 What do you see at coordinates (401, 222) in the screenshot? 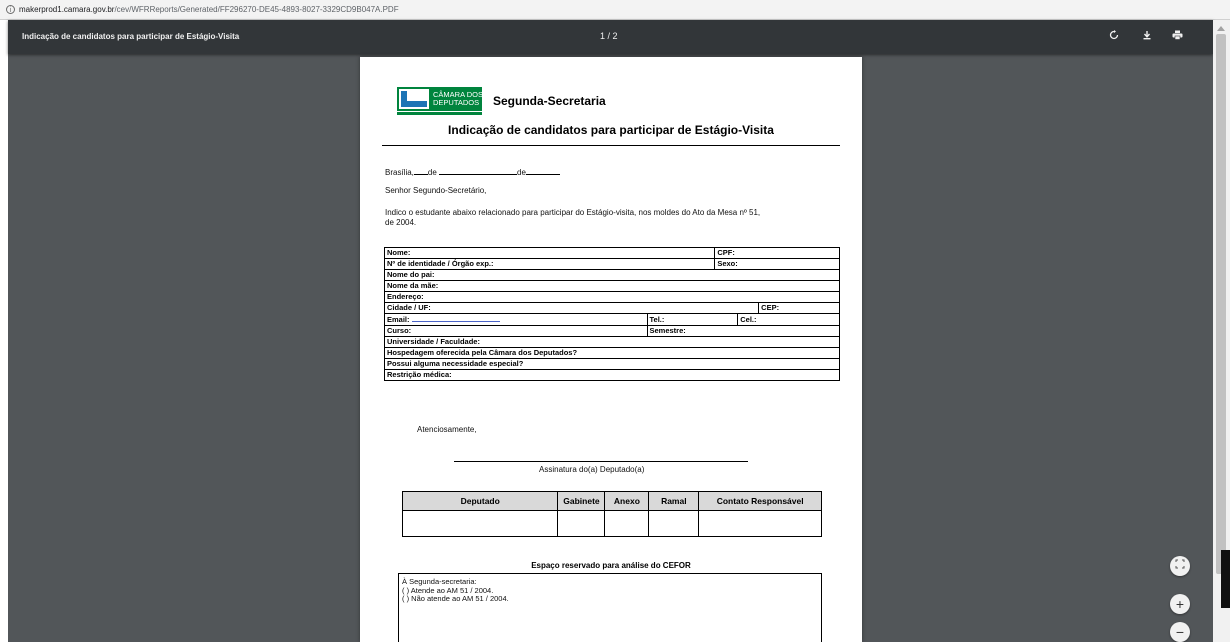
I see `intro-line-2: de 2004.` at bounding box center [401, 222].